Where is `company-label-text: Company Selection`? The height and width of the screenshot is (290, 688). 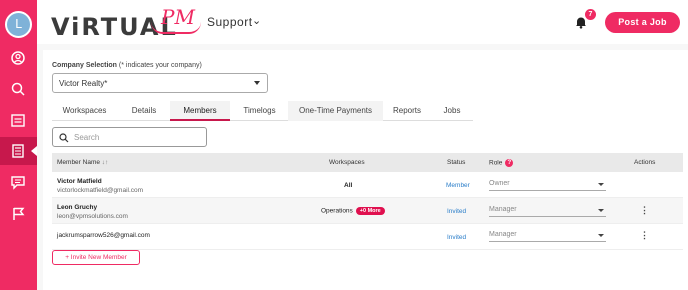
company-label-text: Company Selection is located at coordinates (84, 65).